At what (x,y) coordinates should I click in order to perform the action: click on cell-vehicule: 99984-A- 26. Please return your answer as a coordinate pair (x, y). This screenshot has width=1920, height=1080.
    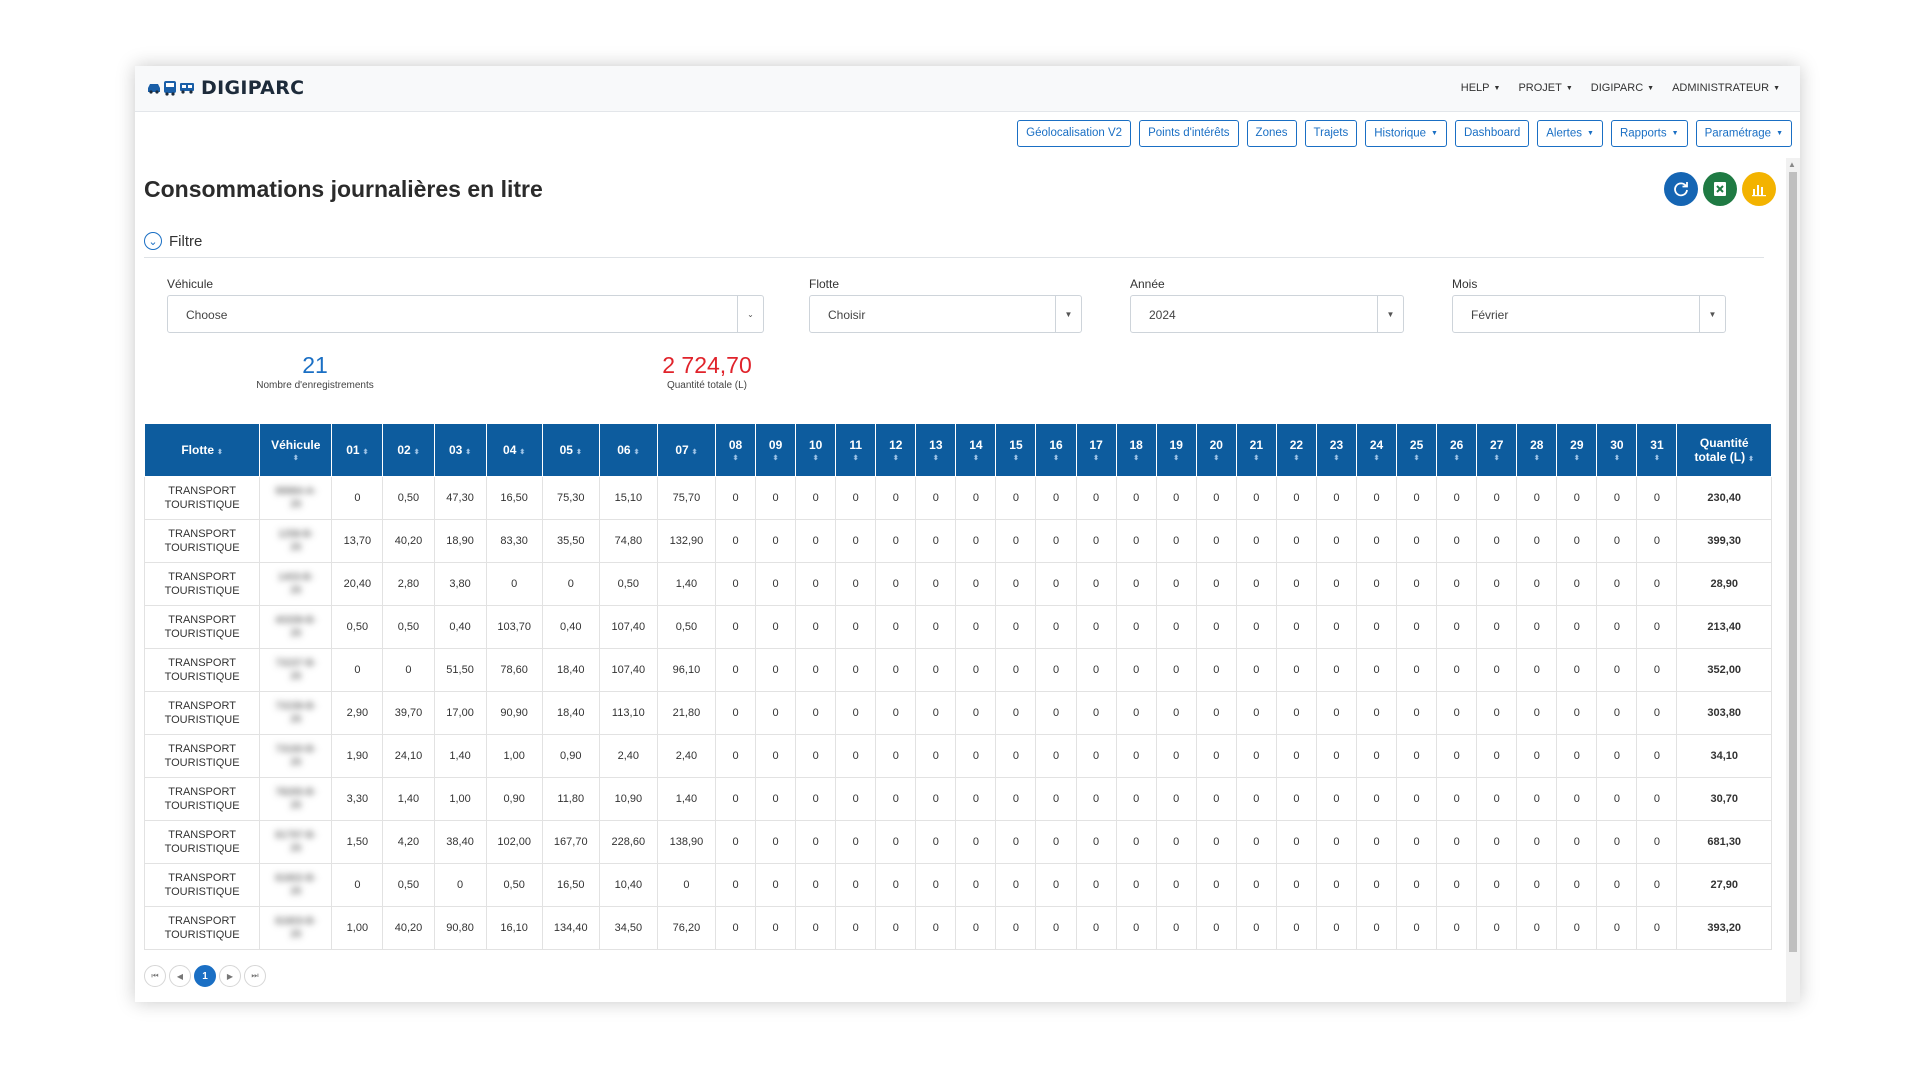
    Looking at the image, I should click on (296, 498).